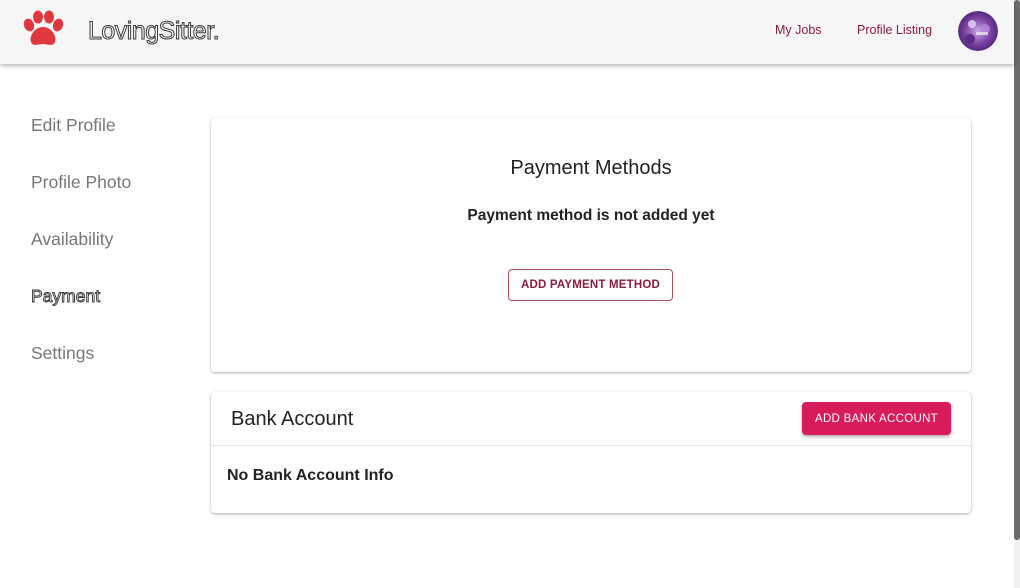 This screenshot has width=1020, height=588. I want to click on sidebar-item-availability: Availability, so click(72, 239).